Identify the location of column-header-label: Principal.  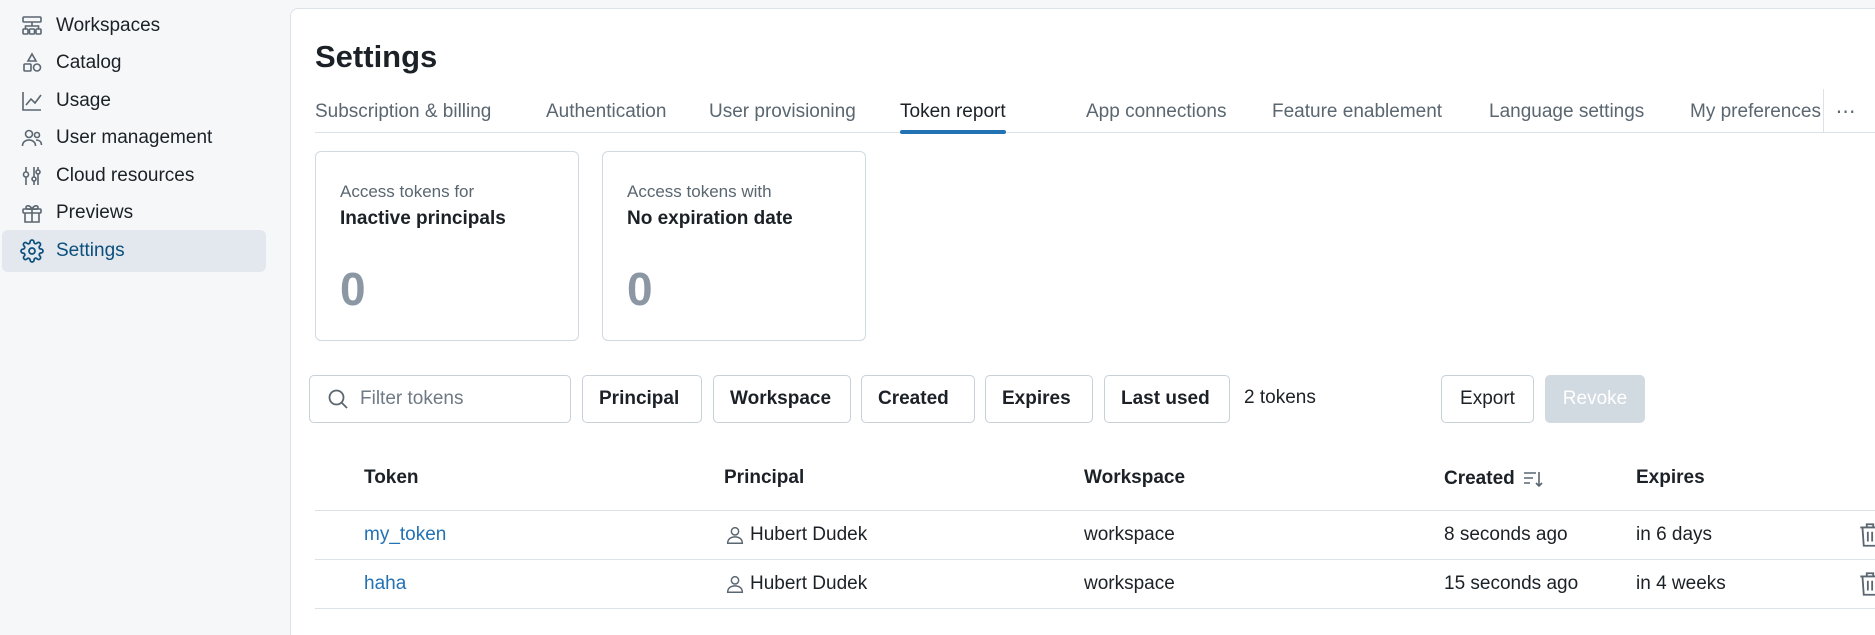
(764, 477).